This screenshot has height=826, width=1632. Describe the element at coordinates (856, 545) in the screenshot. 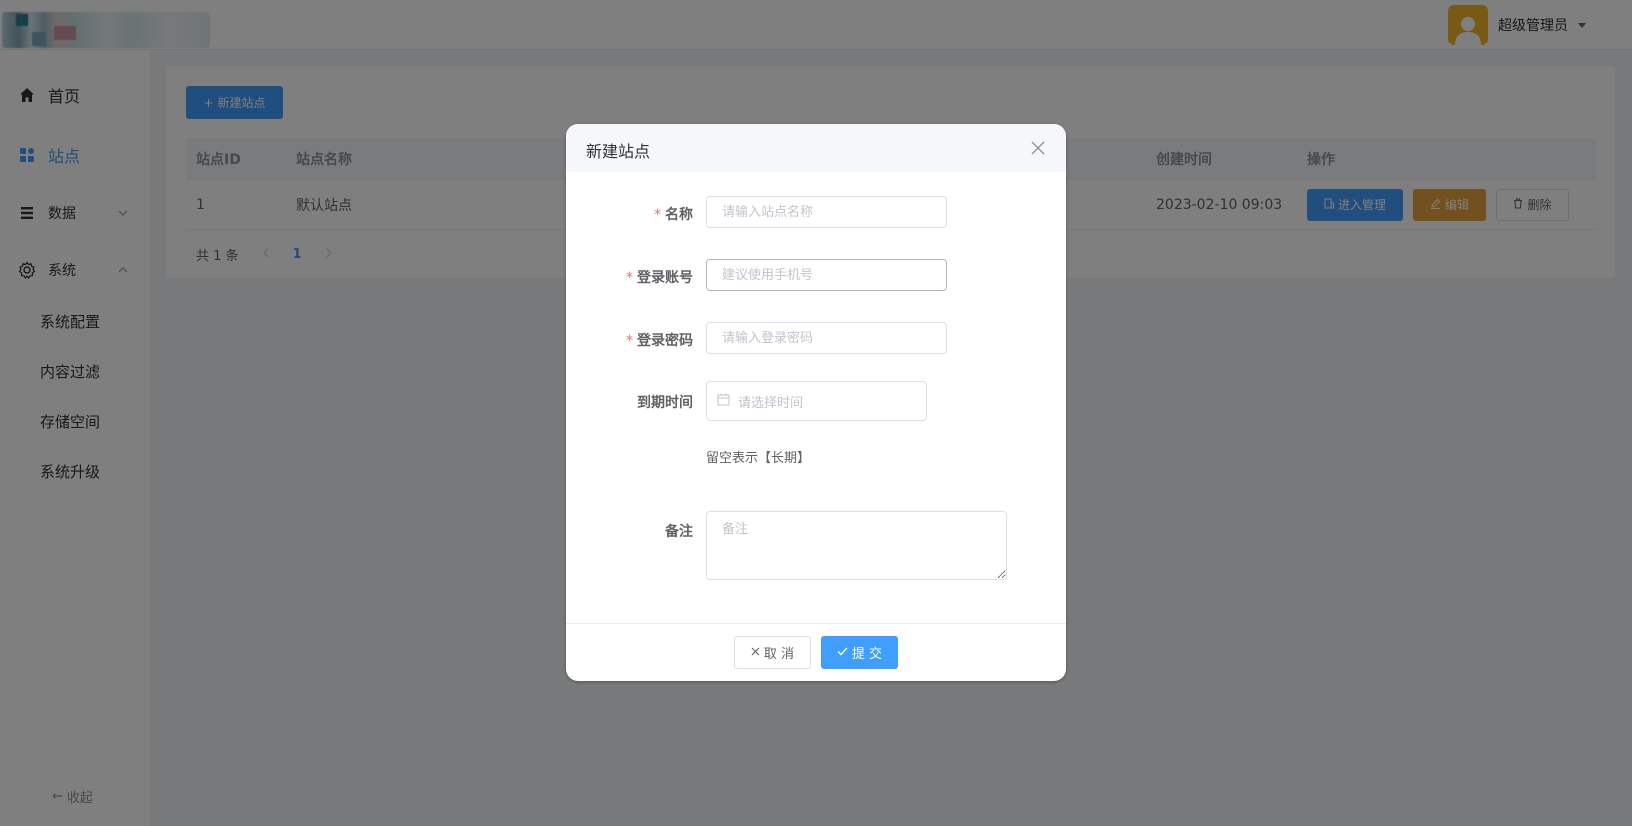

I see `remark-textarea` at that location.